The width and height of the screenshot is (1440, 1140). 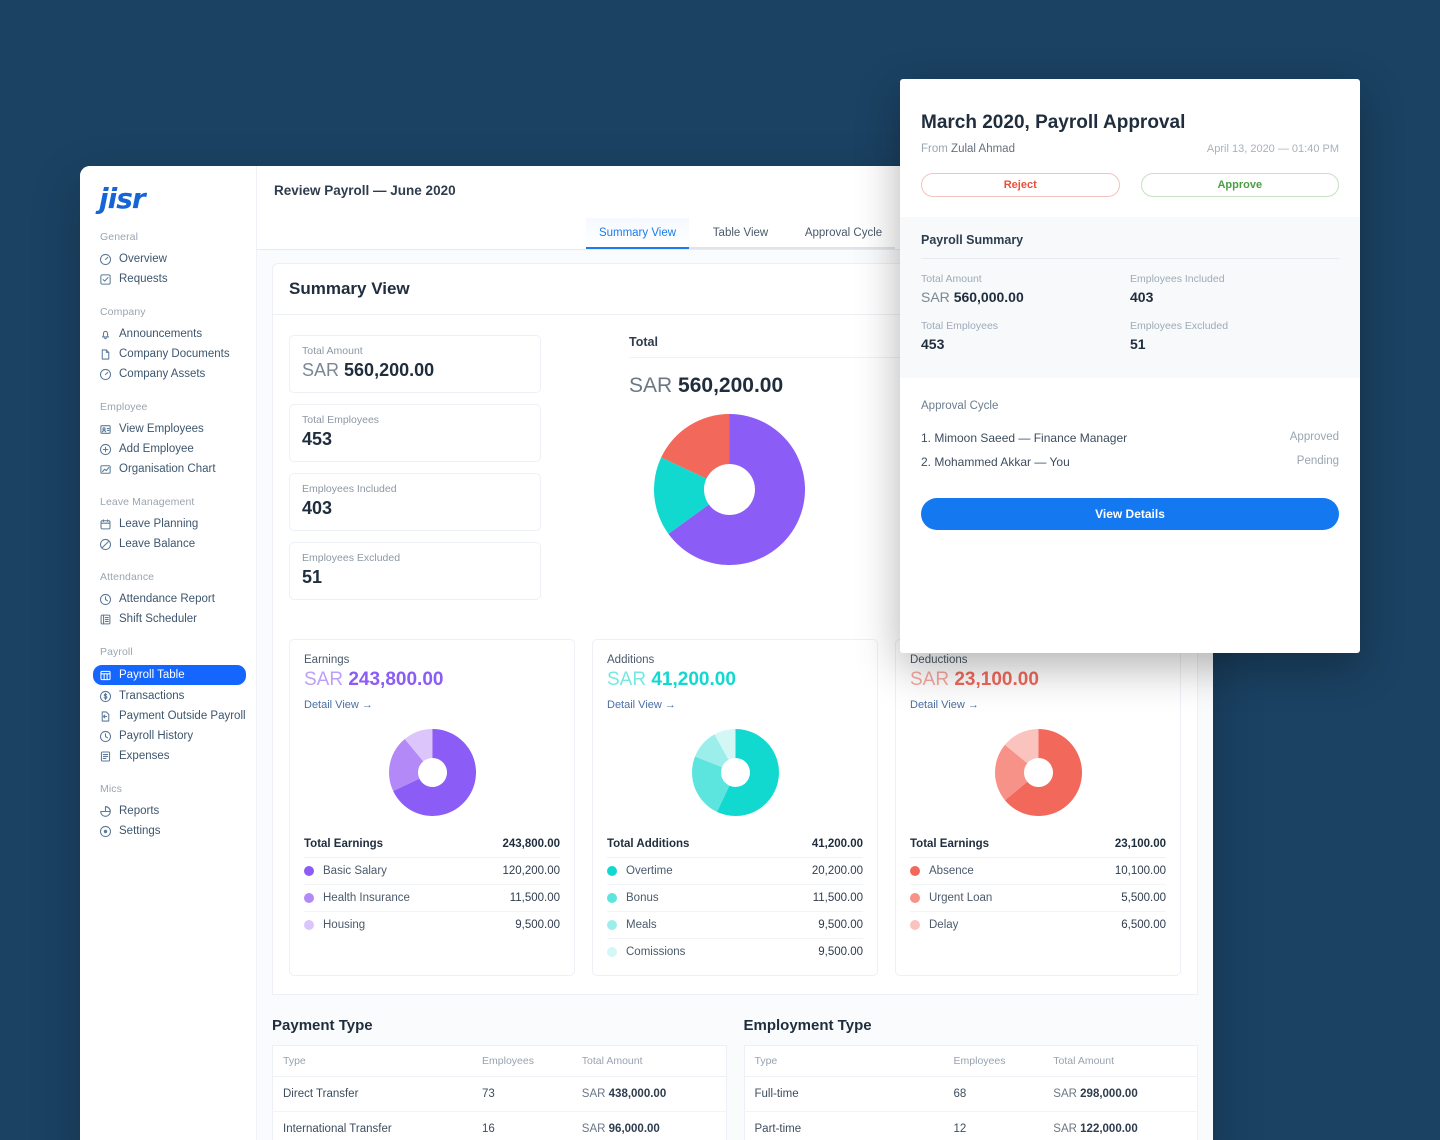 I want to click on card-value: 41,200.00, so click(x=693, y=679).